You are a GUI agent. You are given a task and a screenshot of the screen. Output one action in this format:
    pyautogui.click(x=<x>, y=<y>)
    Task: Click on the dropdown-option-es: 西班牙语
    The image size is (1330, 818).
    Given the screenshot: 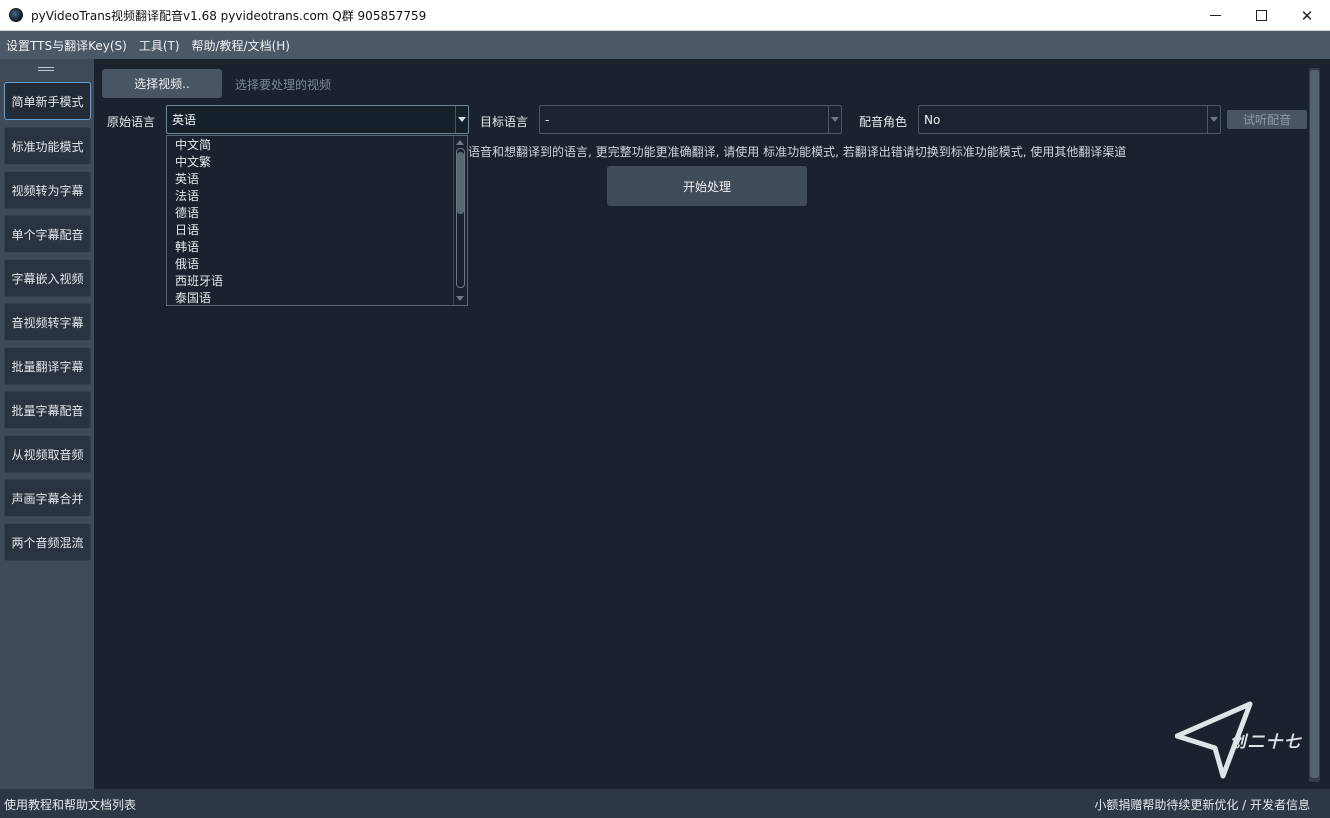 What is the action you would take?
    pyautogui.click(x=317, y=281)
    